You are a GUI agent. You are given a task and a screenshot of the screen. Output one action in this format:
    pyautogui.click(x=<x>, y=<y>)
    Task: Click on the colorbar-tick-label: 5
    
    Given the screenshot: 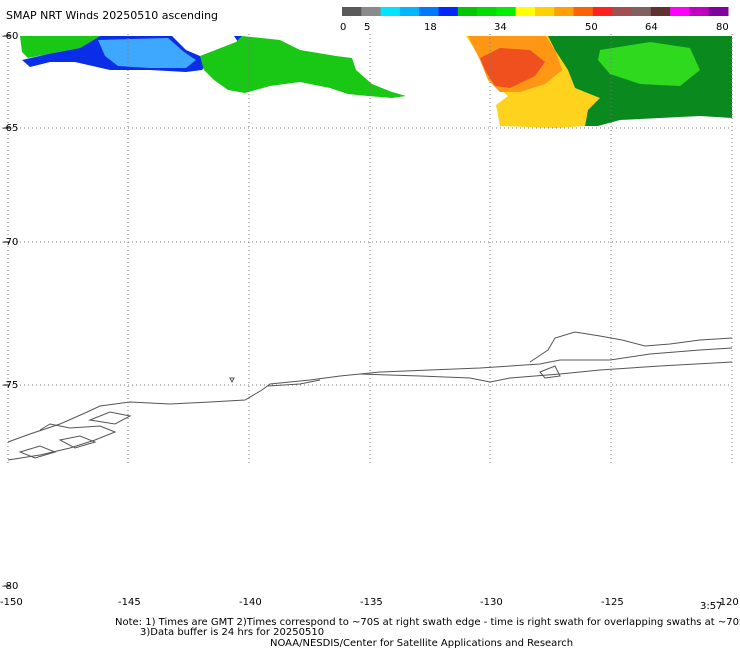 What is the action you would take?
    pyautogui.click(x=367, y=27)
    